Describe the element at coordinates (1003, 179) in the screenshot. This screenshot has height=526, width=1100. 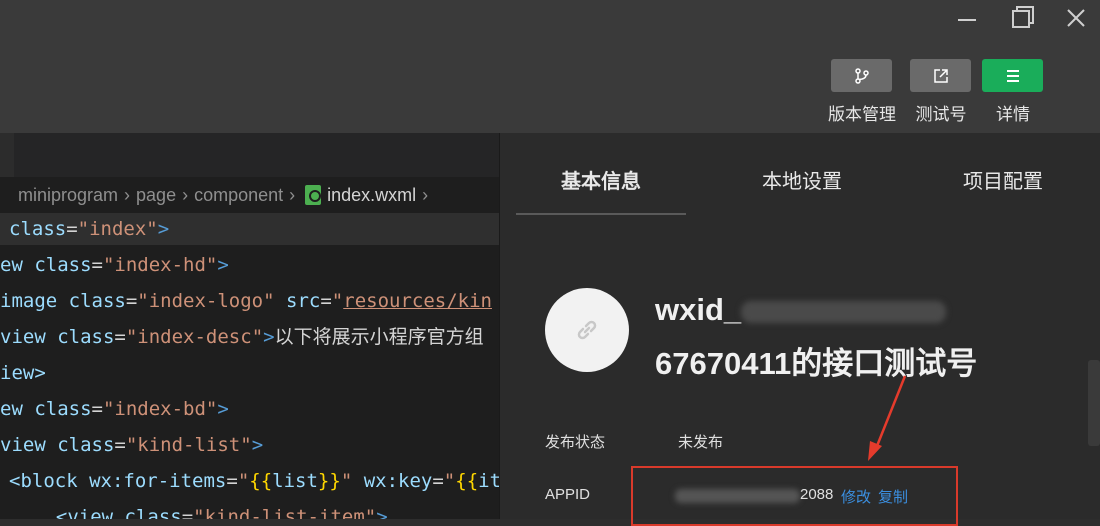
I see `tab-project-config: 项目配置` at that location.